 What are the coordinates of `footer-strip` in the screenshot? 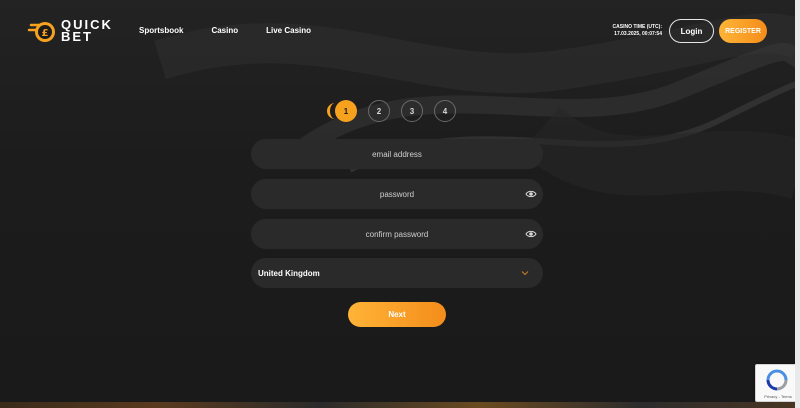 It's located at (400, 405).